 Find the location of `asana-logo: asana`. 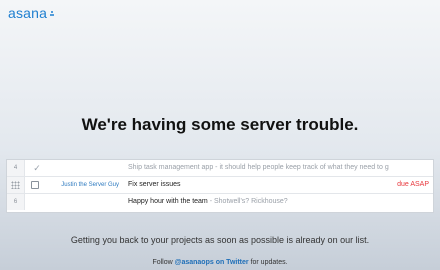

asana-logo: asana is located at coordinates (31, 13).